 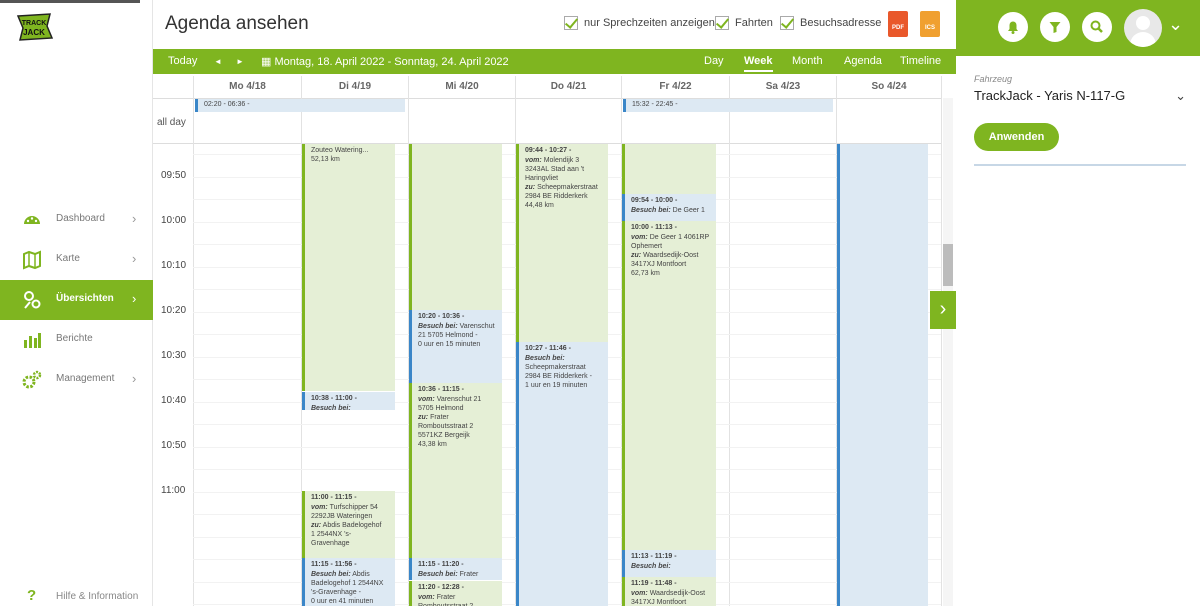 What do you see at coordinates (943, 310) in the screenshot?
I see `panel-toggle-button: ›` at bounding box center [943, 310].